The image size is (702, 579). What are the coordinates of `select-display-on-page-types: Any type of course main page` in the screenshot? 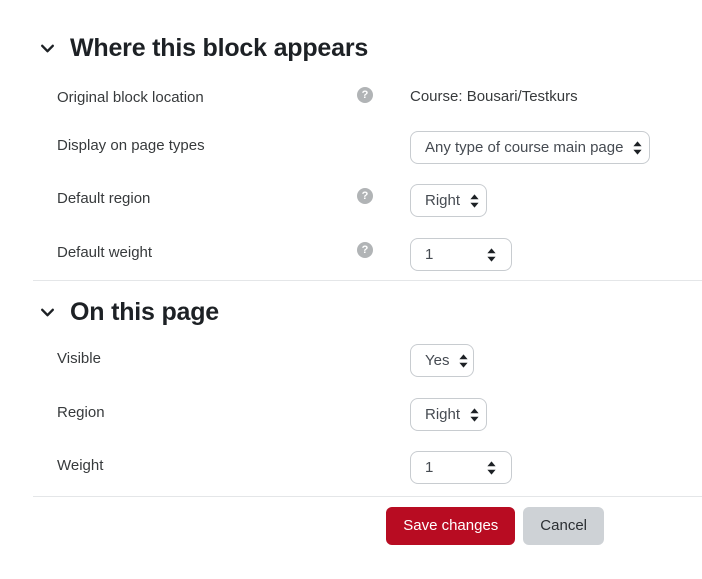 It's located at (530, 147).